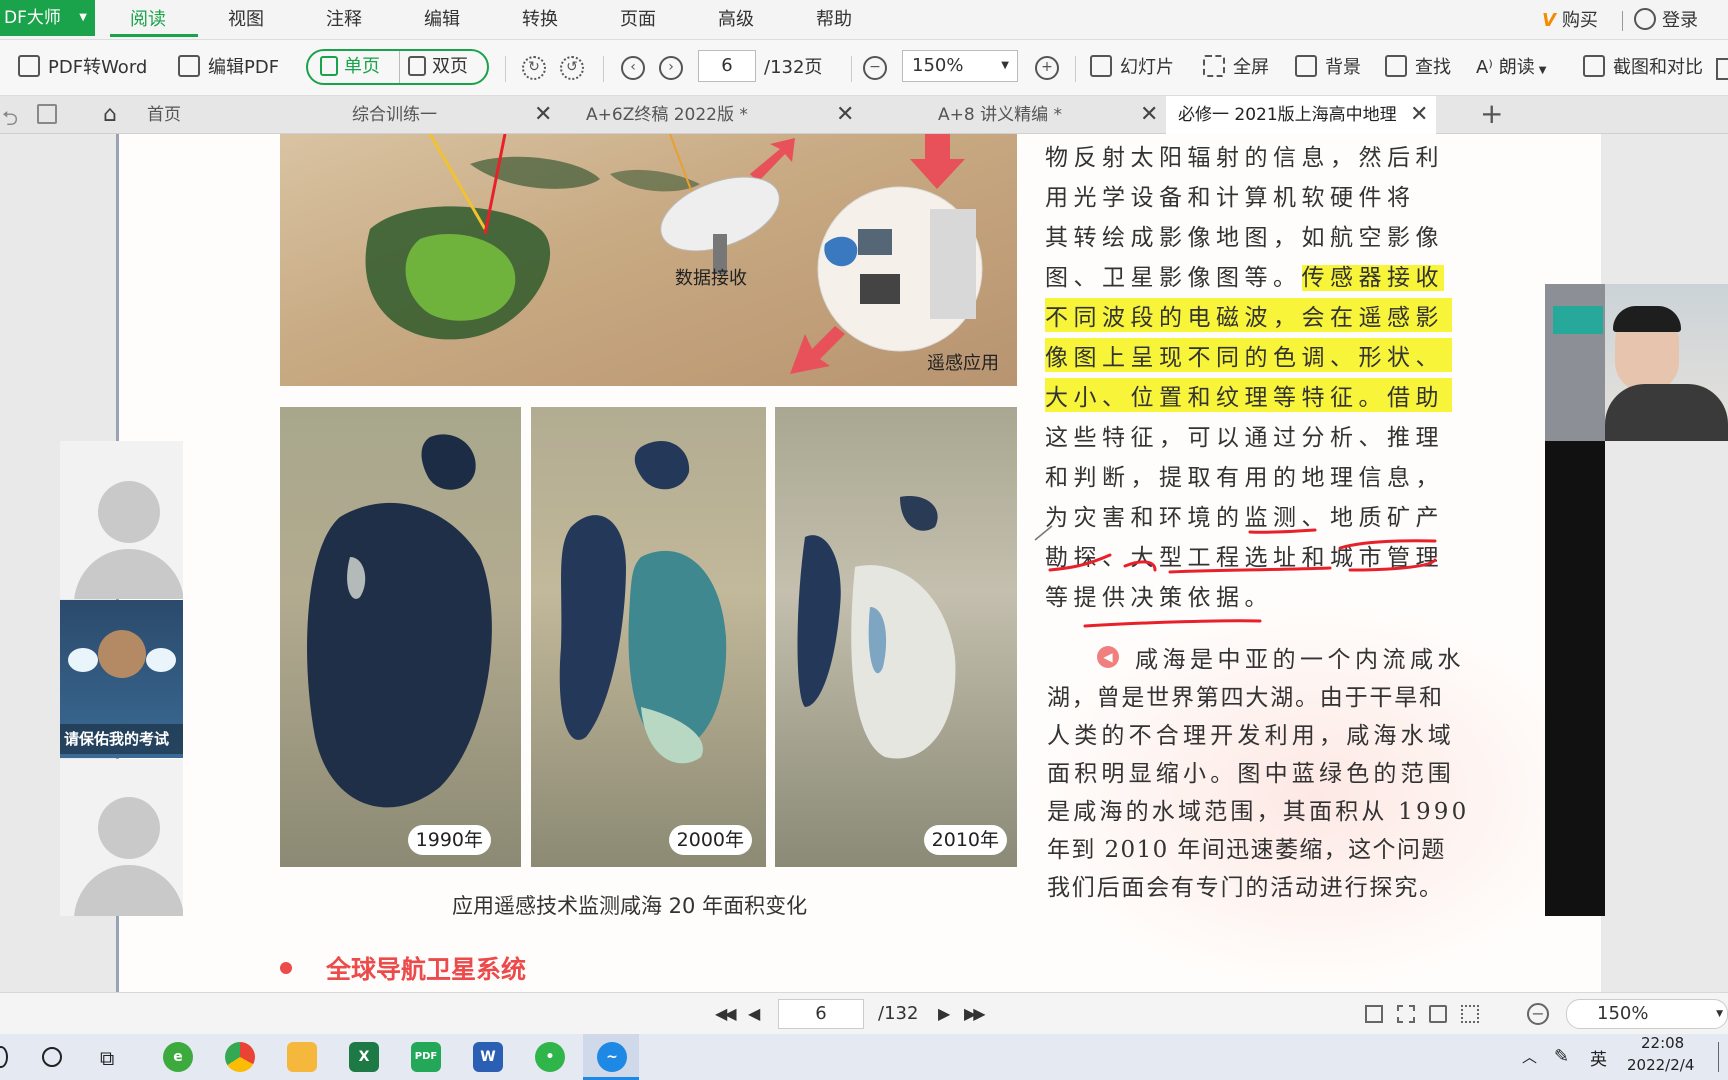 This screenshot has height=1080, width=1728. Describe the element at coordinates (438, 67) in the screenshot. I see `double-page-button: 双页` at that location.